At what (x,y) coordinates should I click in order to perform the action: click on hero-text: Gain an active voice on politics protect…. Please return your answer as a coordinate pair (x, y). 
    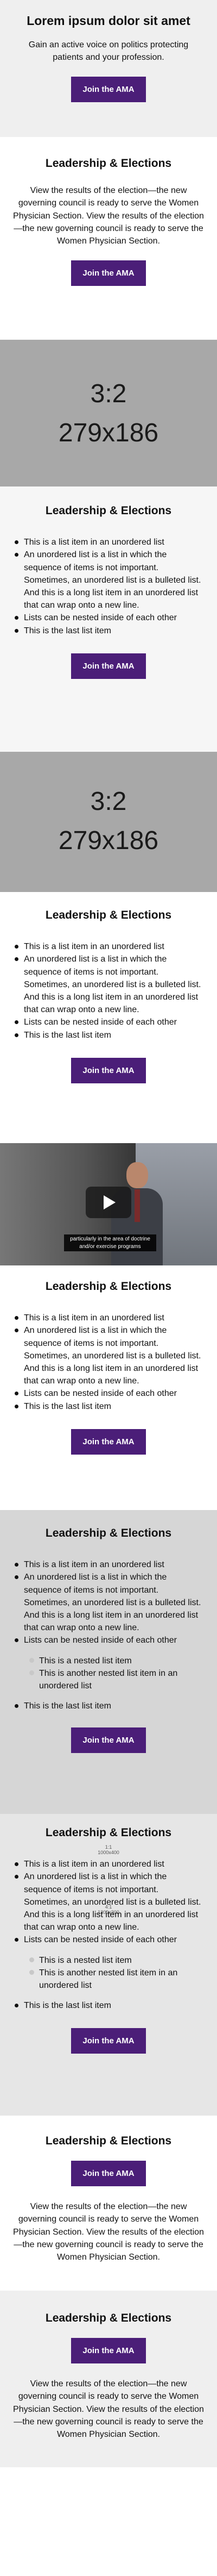
    Looking at the image, I should click on (108, 51).